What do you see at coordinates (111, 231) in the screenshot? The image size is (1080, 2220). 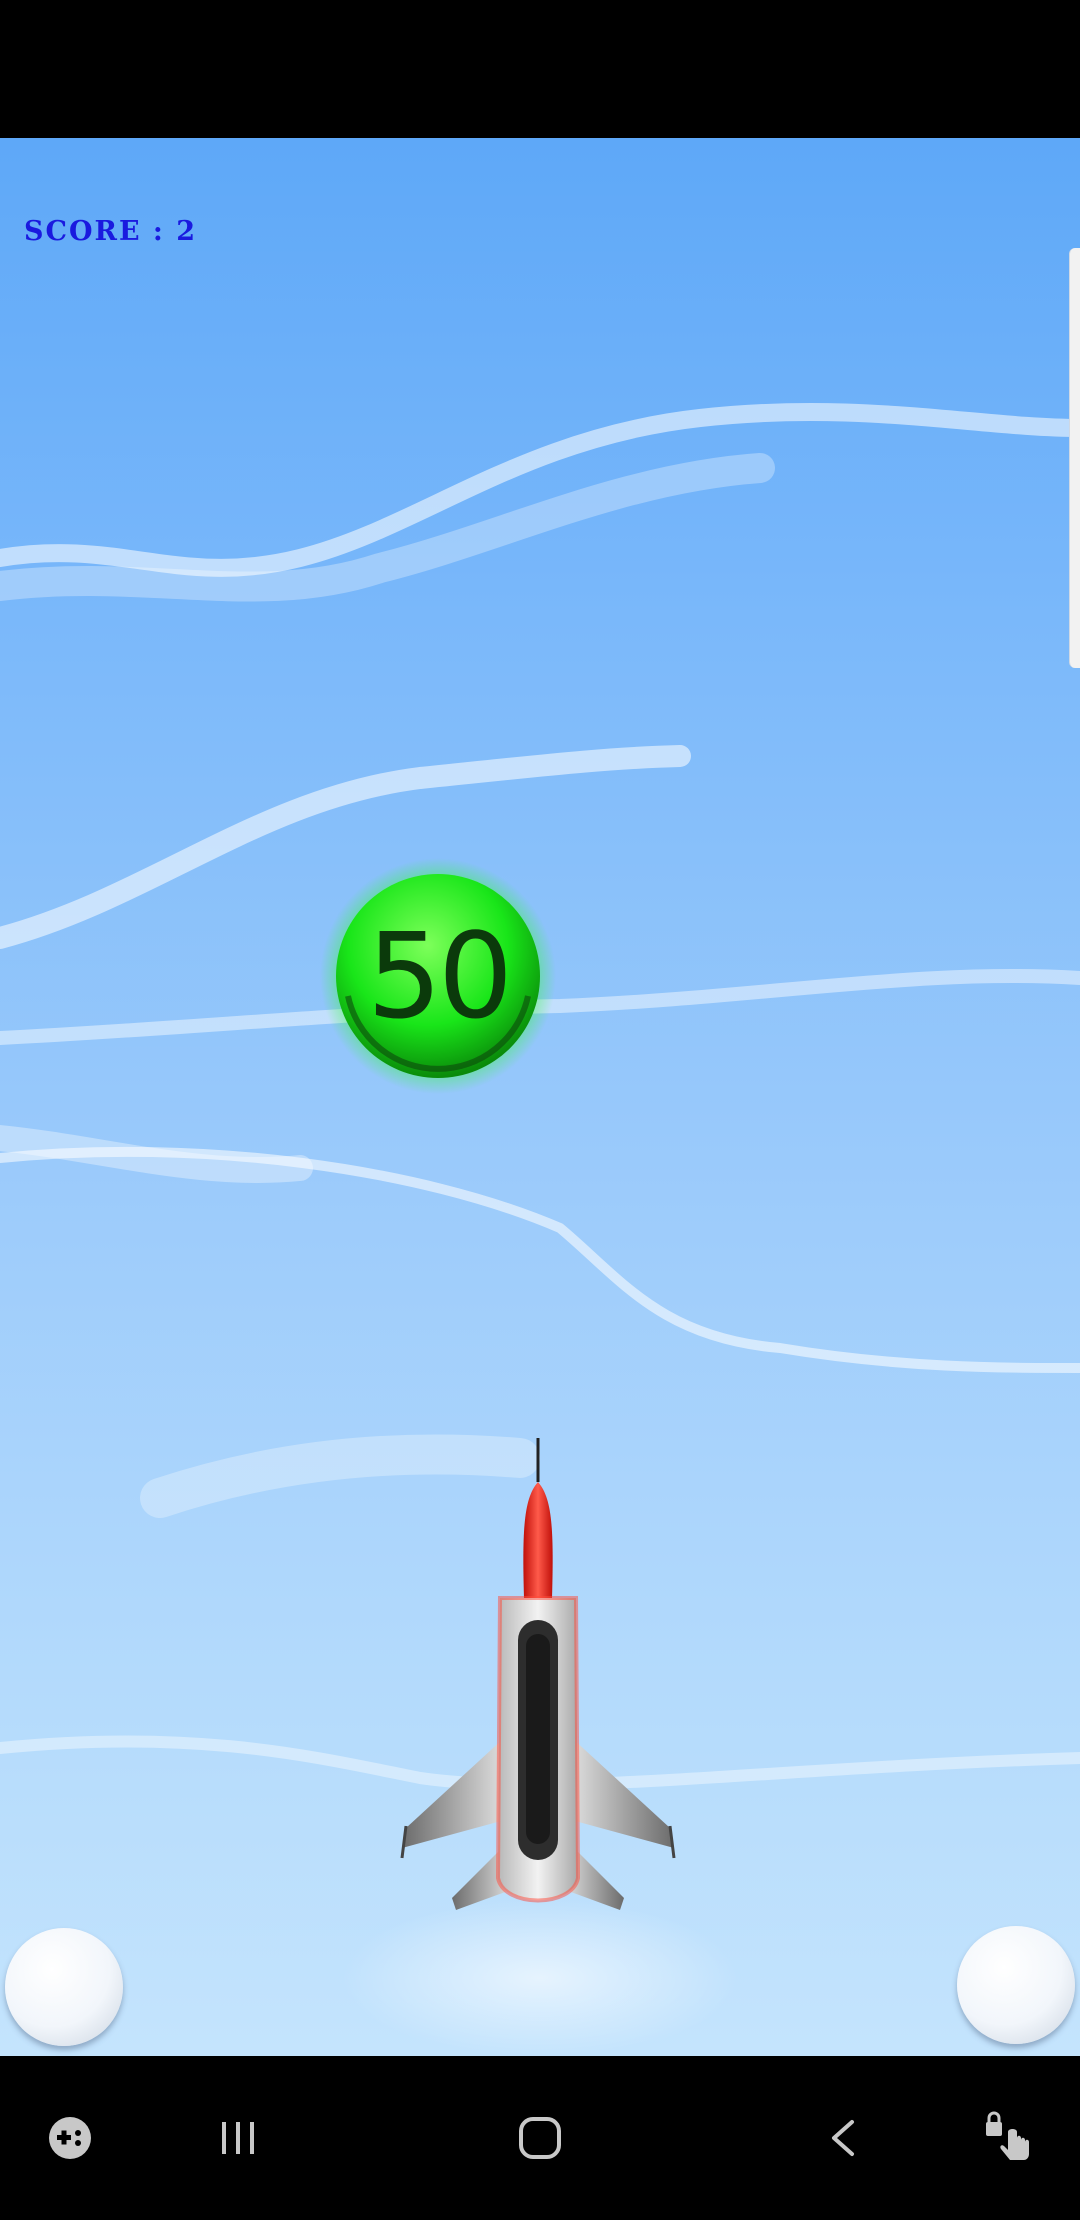 I see `score-label: SCORE : 2` at bounding box center [111, 231].